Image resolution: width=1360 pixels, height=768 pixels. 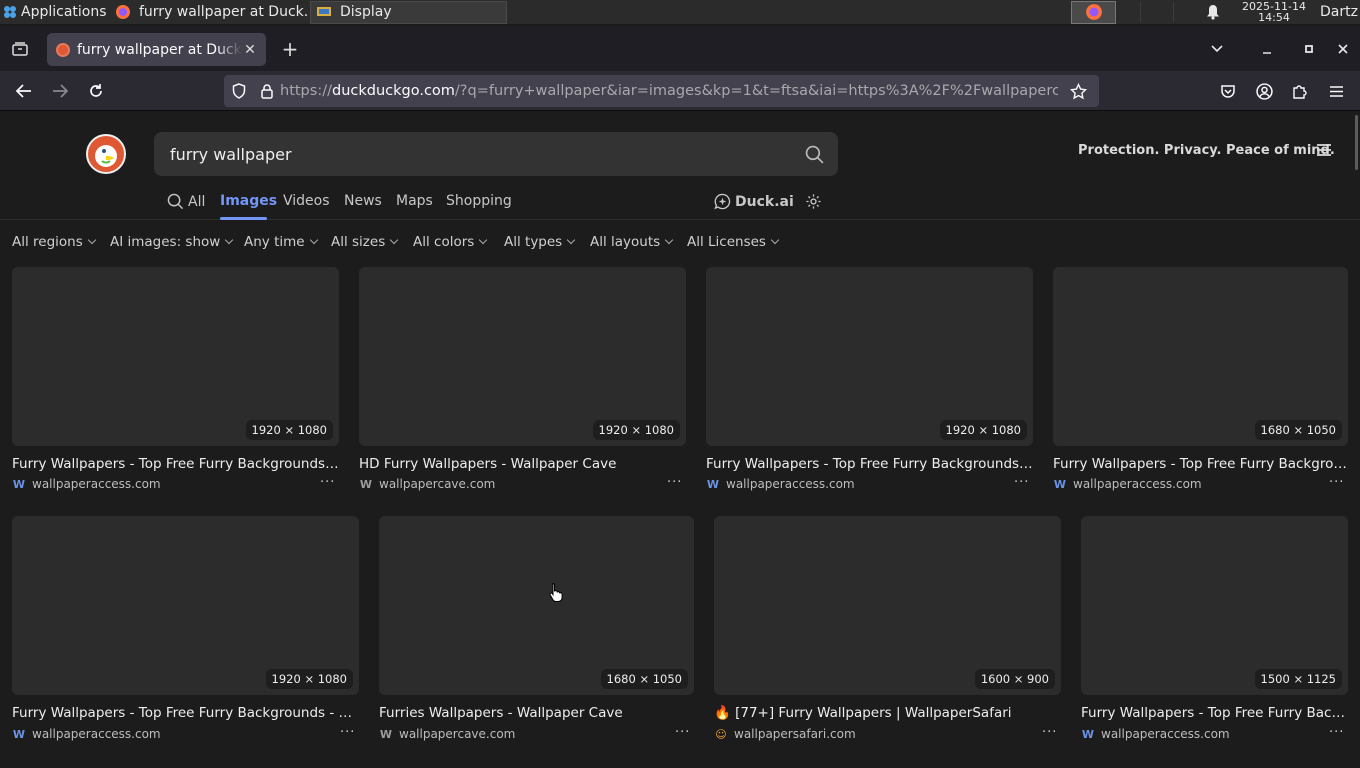 What do you see at coordinates (536, 713) in the screenshot?
I see `result-title: Furries Wallpapers - Wallpaper Cave` at bounding box center [536, 713].